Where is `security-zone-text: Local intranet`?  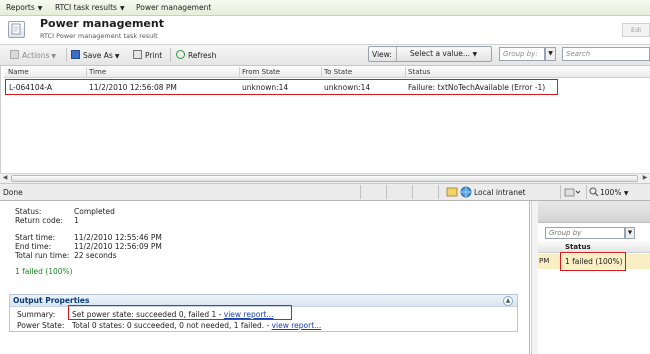 security-zone-text: Local intranet is located at coordinates (500, 192).